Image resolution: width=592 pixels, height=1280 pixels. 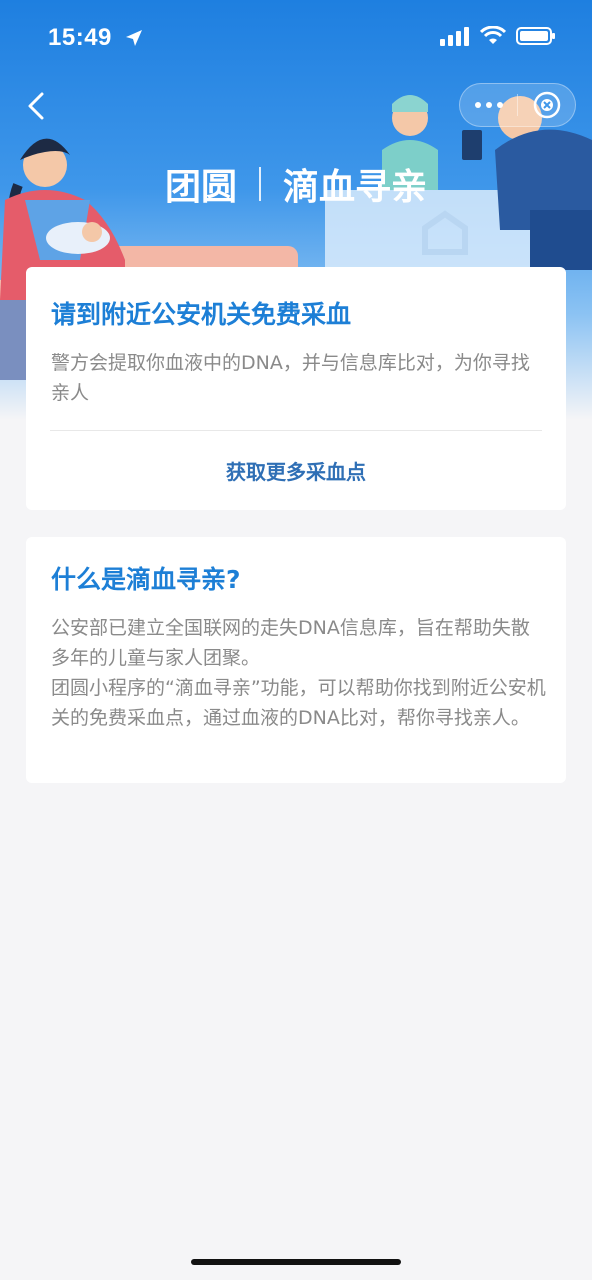 What do you see at coordinates (477, 105) in the screenshot?
I see `more-dots-icon` at bounding box center [477, 105].